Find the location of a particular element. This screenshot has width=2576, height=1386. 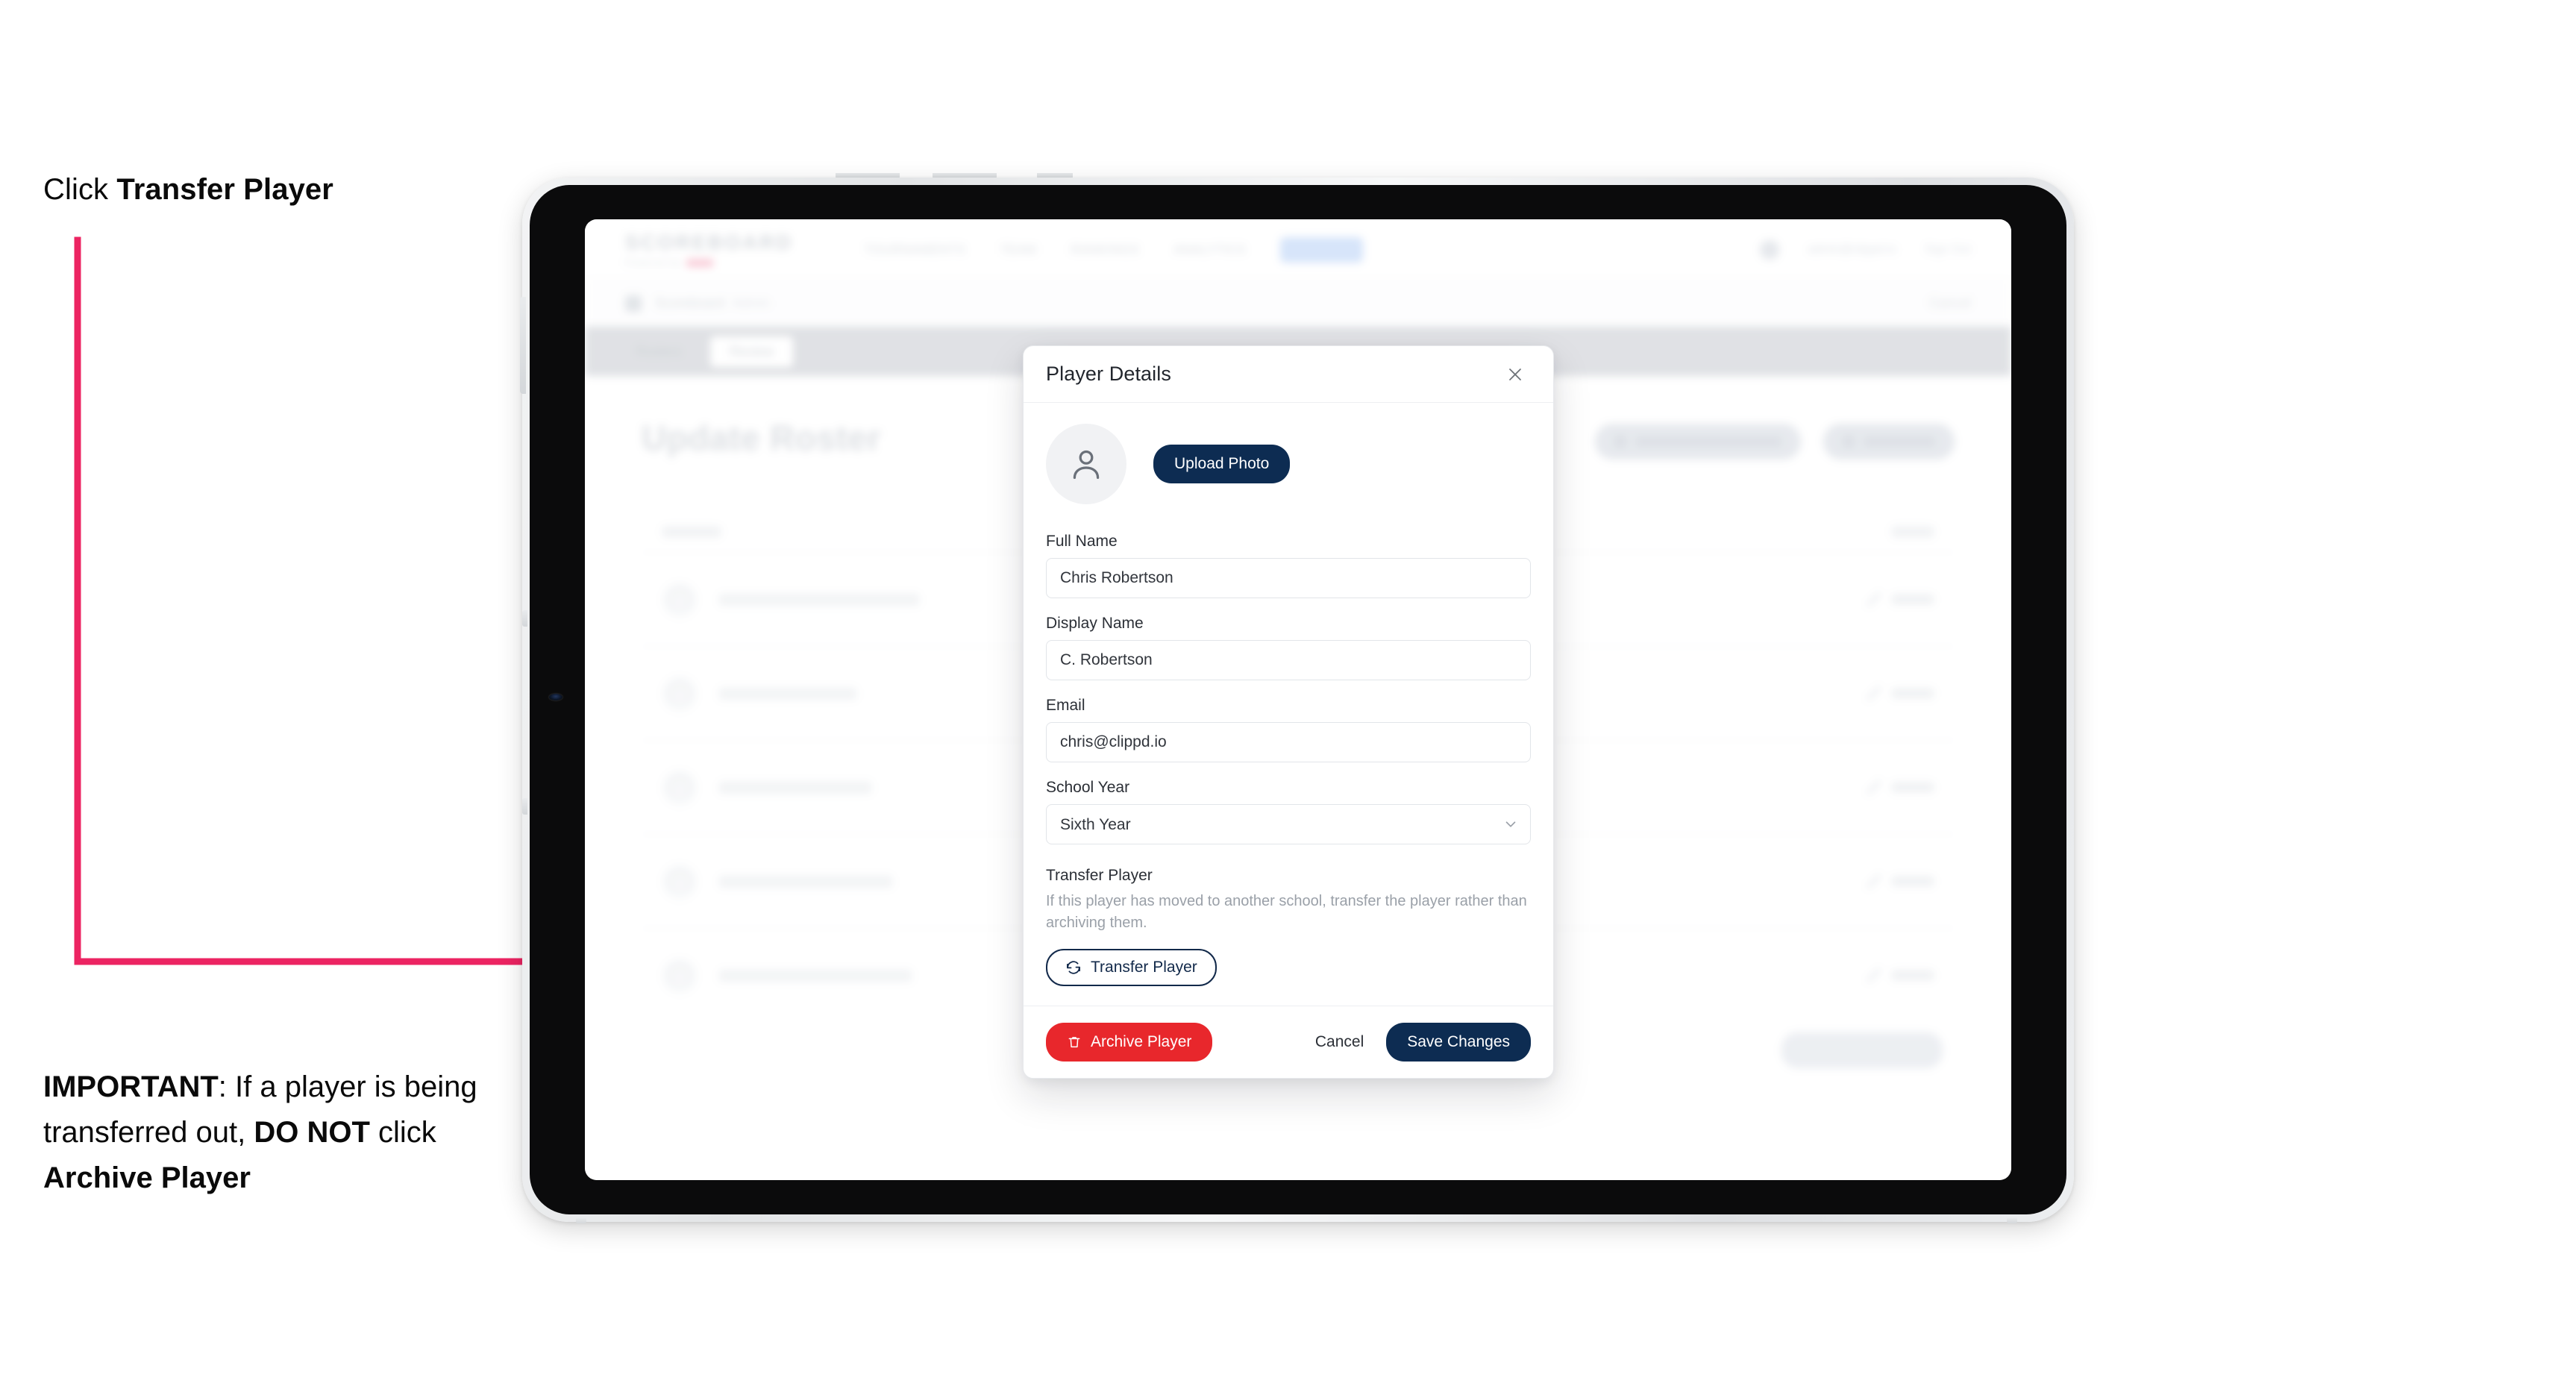

school-year-select: Sixth Year is located at coordinates (1288, 824).